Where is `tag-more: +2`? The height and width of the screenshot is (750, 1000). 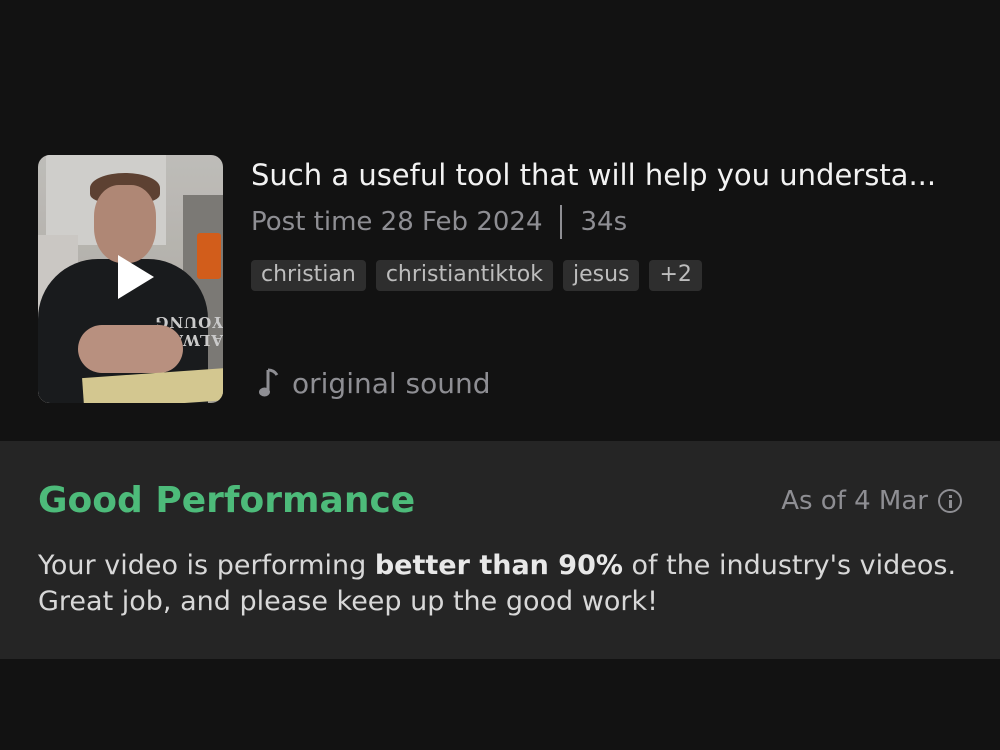
tag-more: +2 is located at coordinates (675, 275).